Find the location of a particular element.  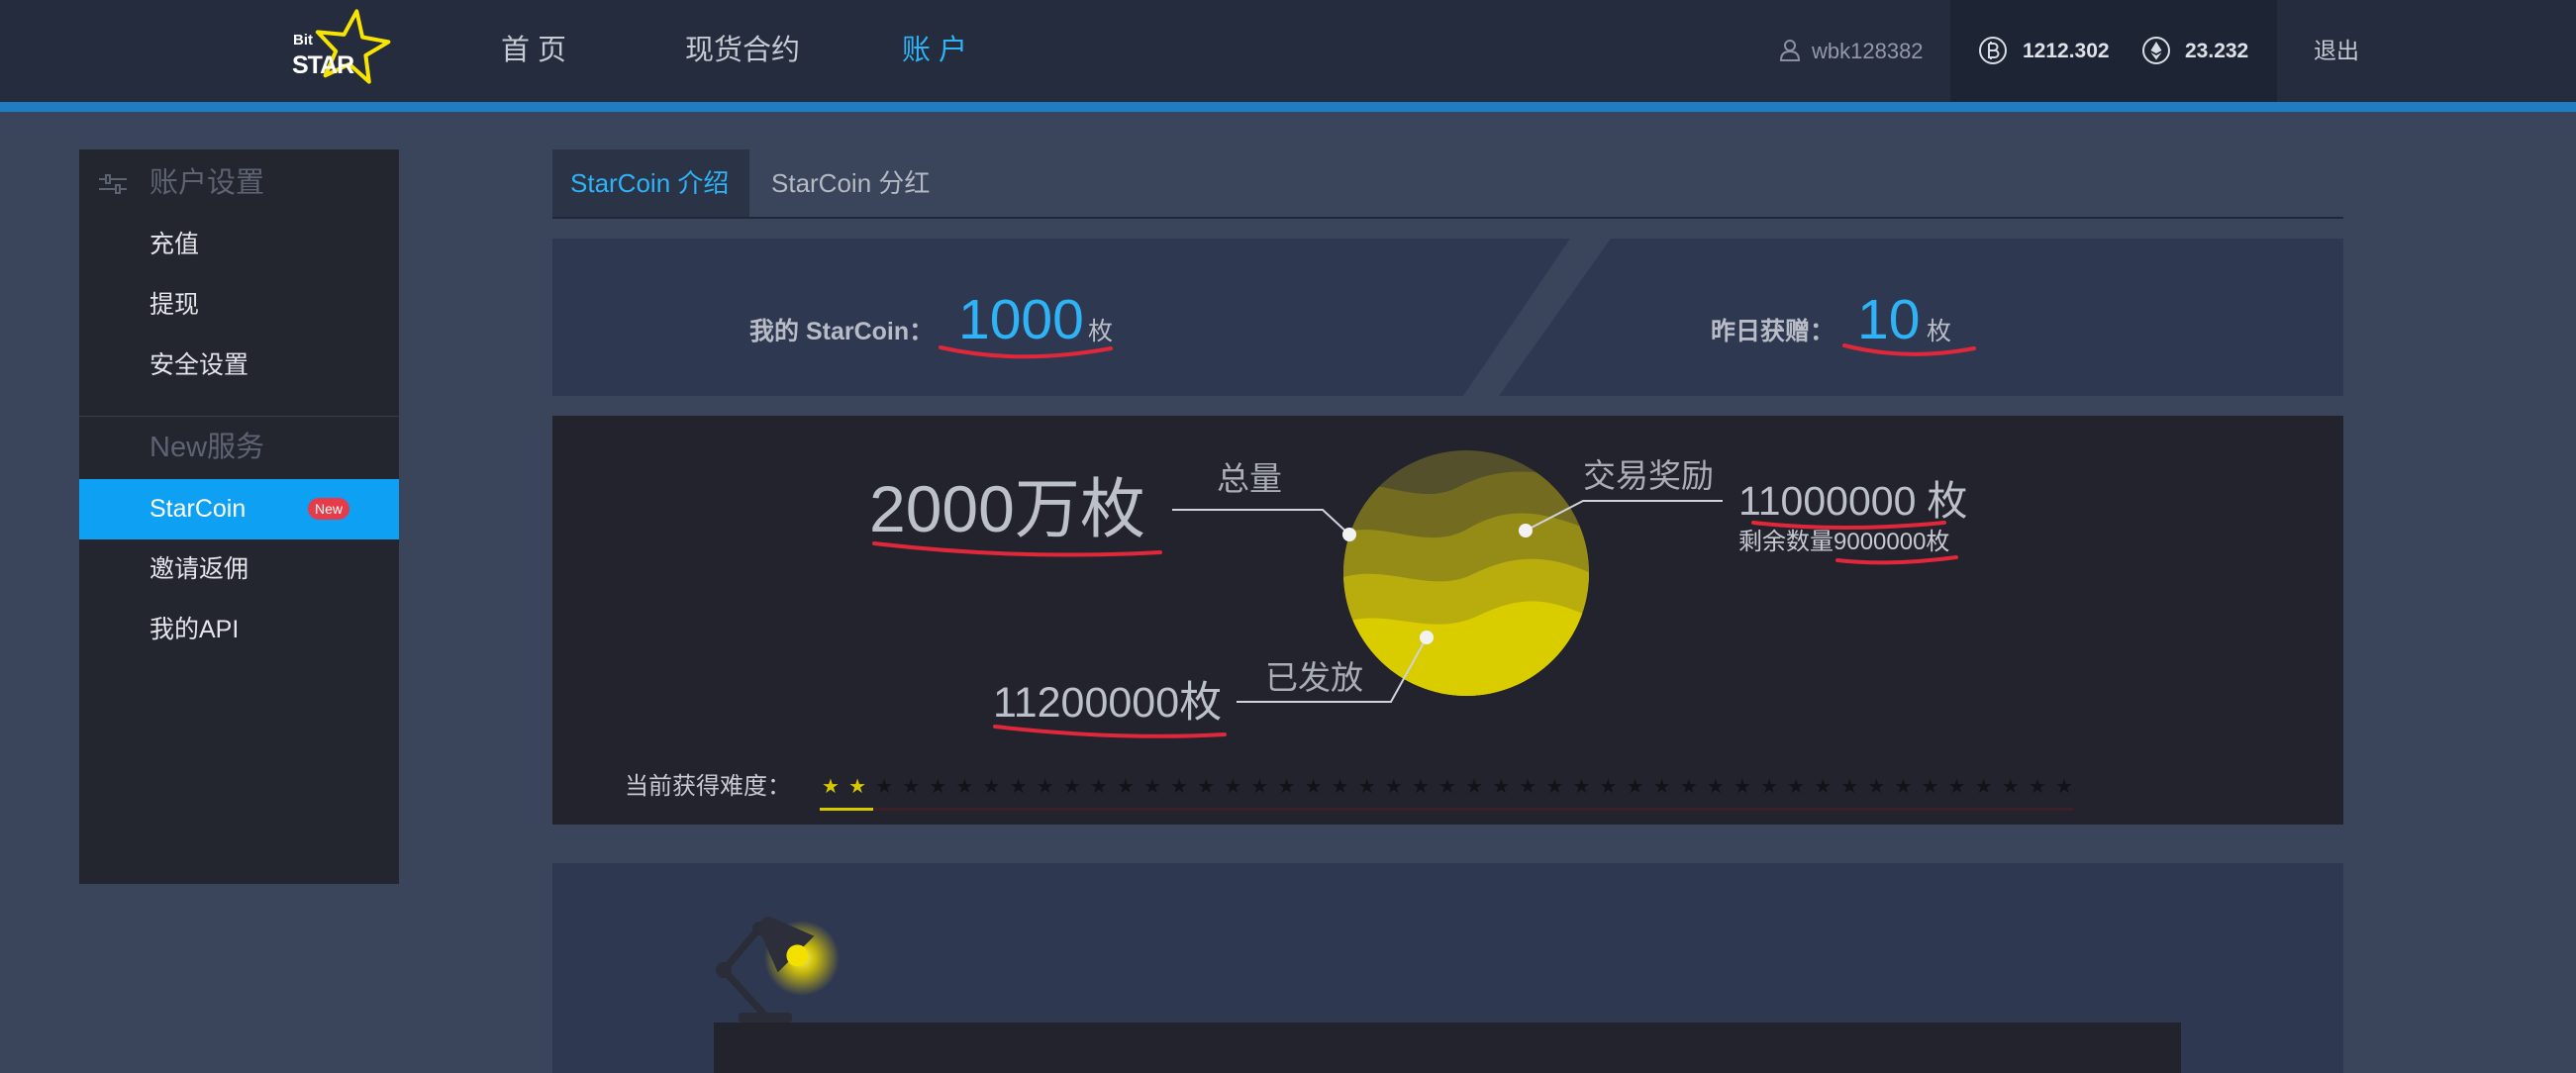

distribution-graphic is located at coordinates (1415, 594).